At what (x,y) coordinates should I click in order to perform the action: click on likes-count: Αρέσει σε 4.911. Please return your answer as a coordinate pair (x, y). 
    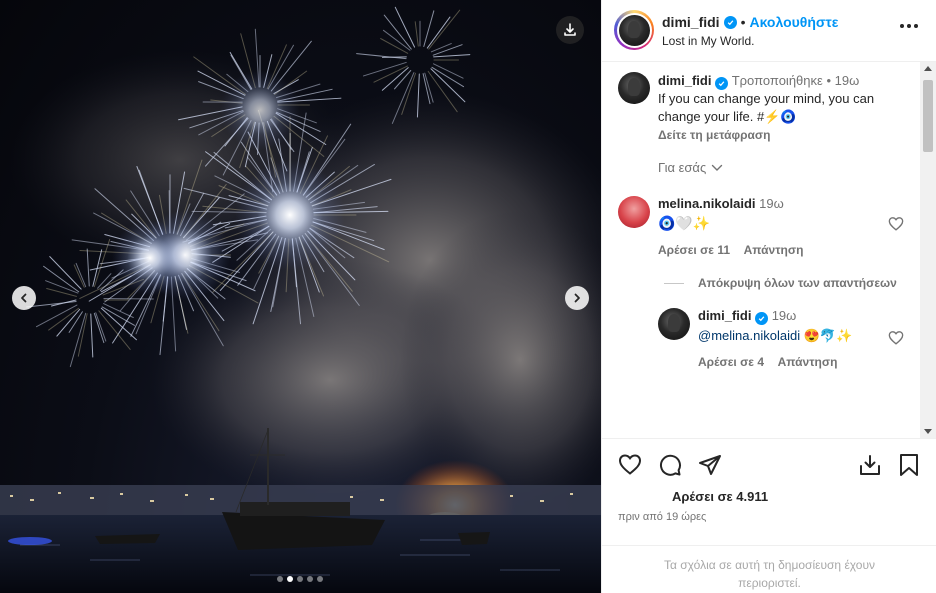
    Looking at the image, I should click on (720, 496).